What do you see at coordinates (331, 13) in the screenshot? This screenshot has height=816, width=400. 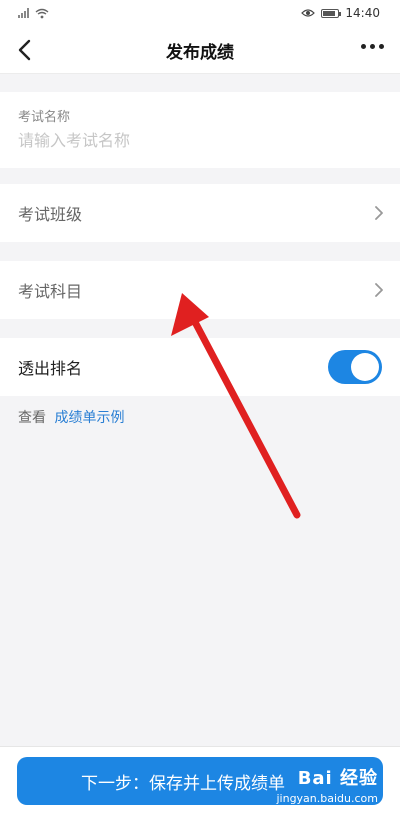 I see `battery-icon` at bounding box center [331, 13].